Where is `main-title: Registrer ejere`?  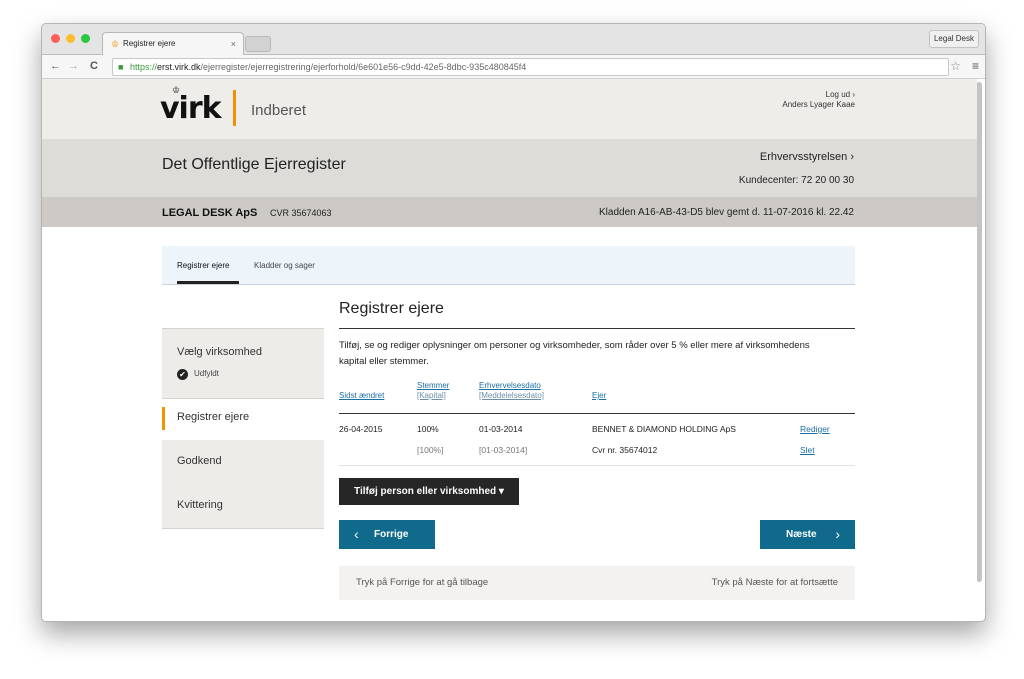
main-title: Registrer ejere is located at coordinates (391, 308).